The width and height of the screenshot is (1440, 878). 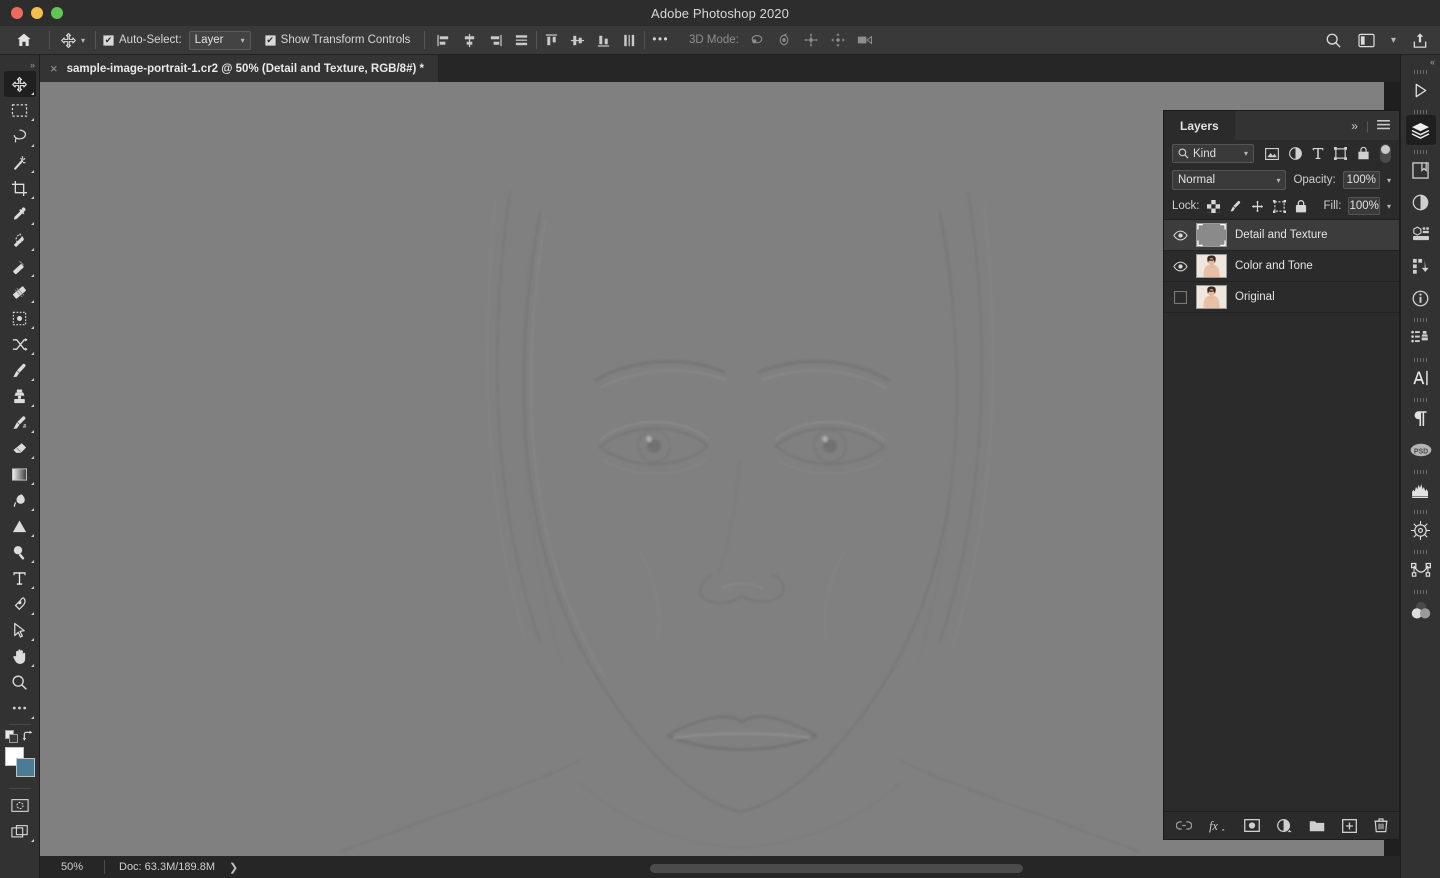 What do you see at coordinates (24, 40) in the screenshot?
I see `home-icon` at bounding box center [24, 40].